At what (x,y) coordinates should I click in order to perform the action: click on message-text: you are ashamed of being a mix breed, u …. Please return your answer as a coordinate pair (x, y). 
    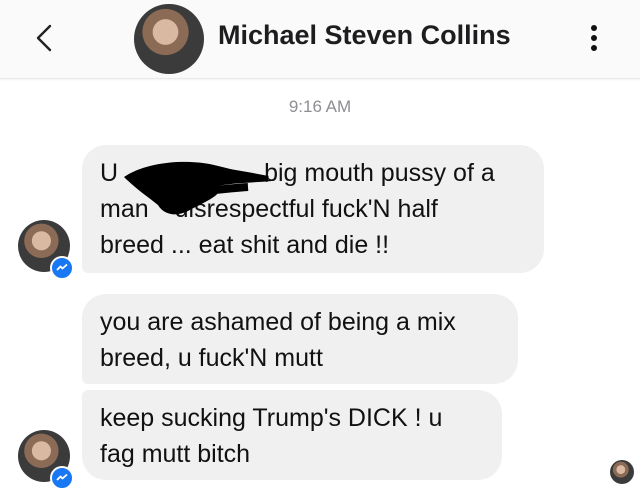
    Looking at the image, I should click on (278, 340).